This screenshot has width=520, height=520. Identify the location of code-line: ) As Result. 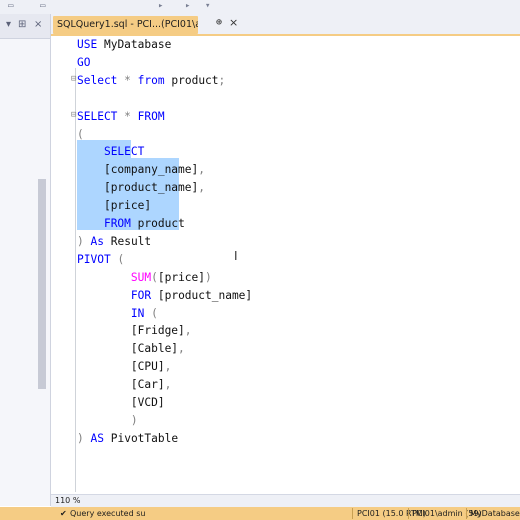
(114, 242).